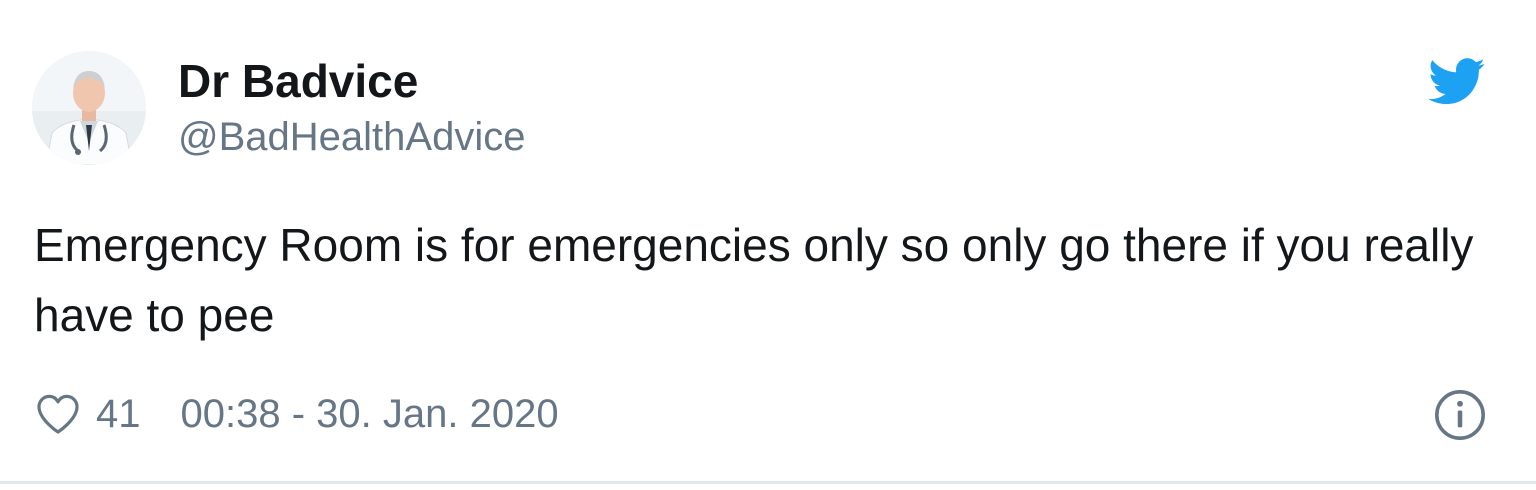  I want to click on twitter-bird-icon, so click(1457, 82).